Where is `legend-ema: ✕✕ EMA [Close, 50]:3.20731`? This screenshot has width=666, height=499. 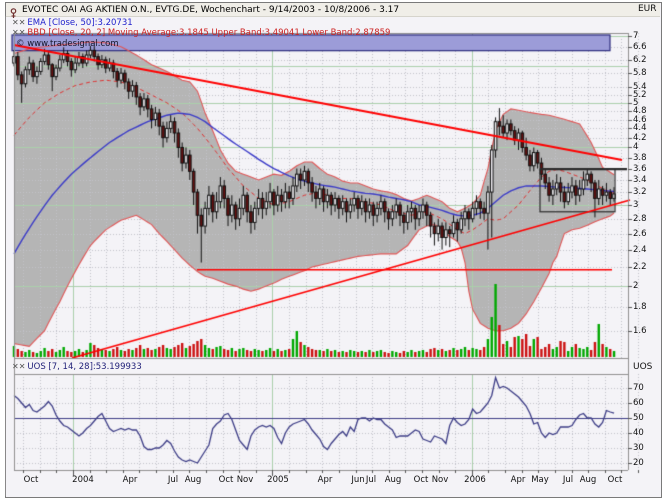
legend-ema: ✕✕ EMA [Close, 50]:3.20731 is located at coordinates (72, 23).